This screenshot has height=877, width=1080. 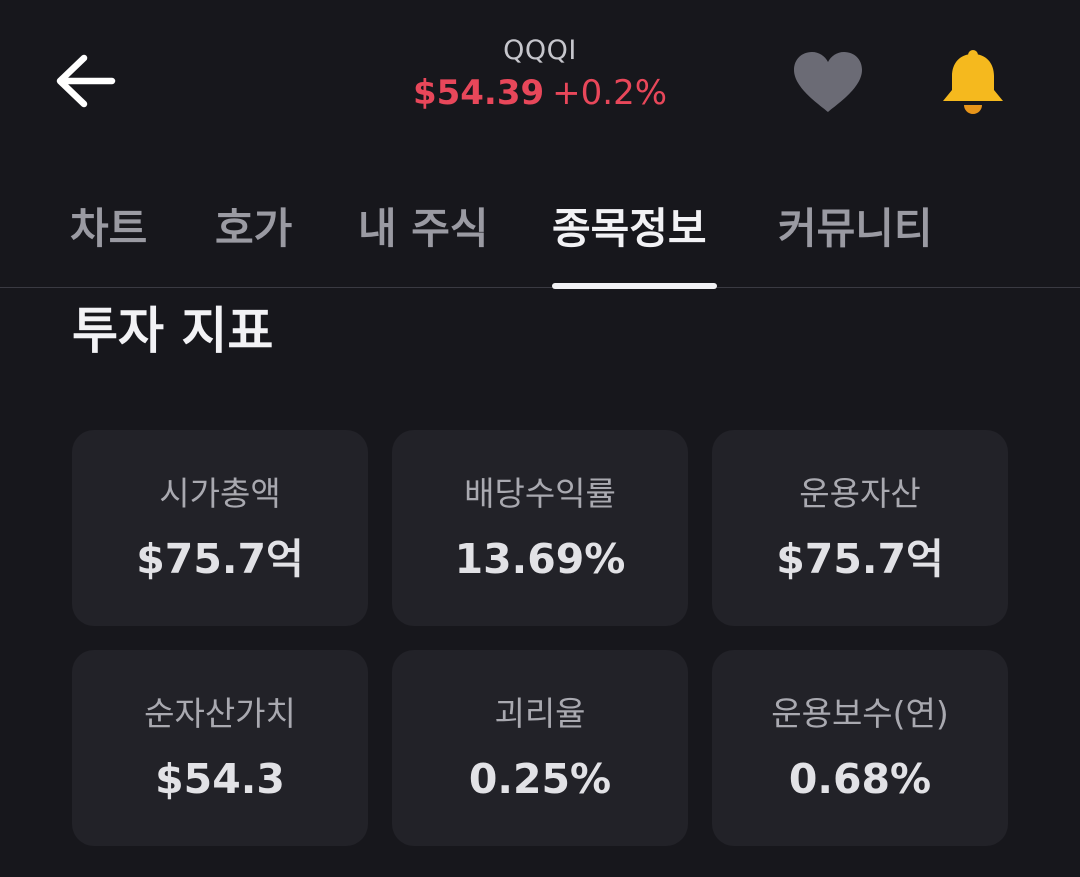 I want to click on favorite-button, so click(x=828, y=83).